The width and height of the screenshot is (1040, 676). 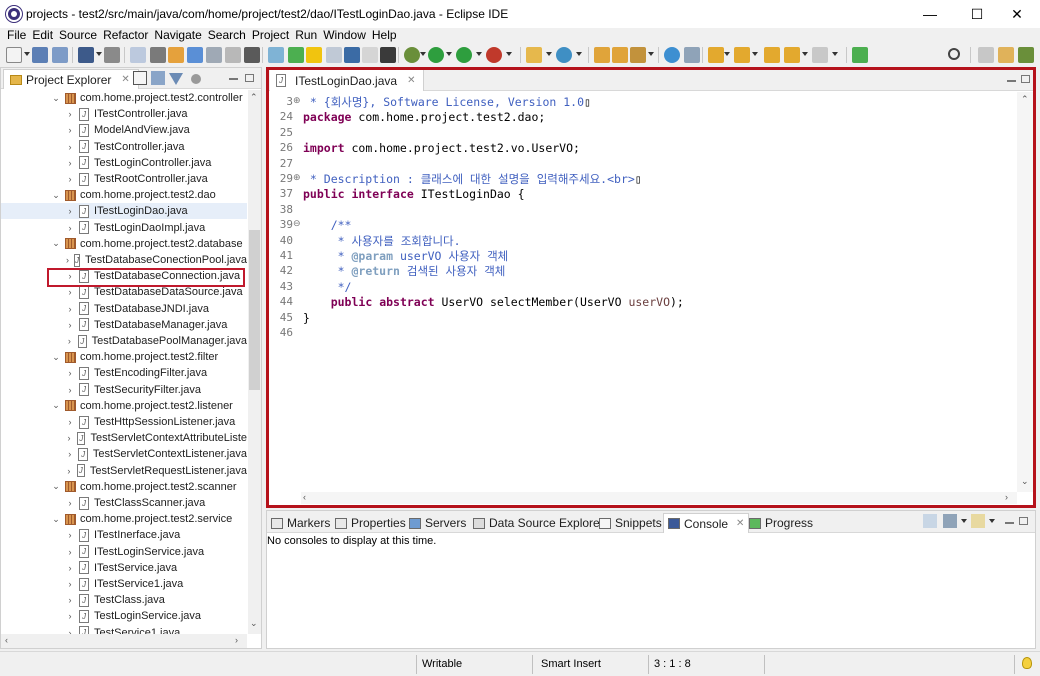 What do you see at coordinates (297, 177) in the screenshot?
I see `expand-fold-icon: ⊕` at bounding box center [297, 177].